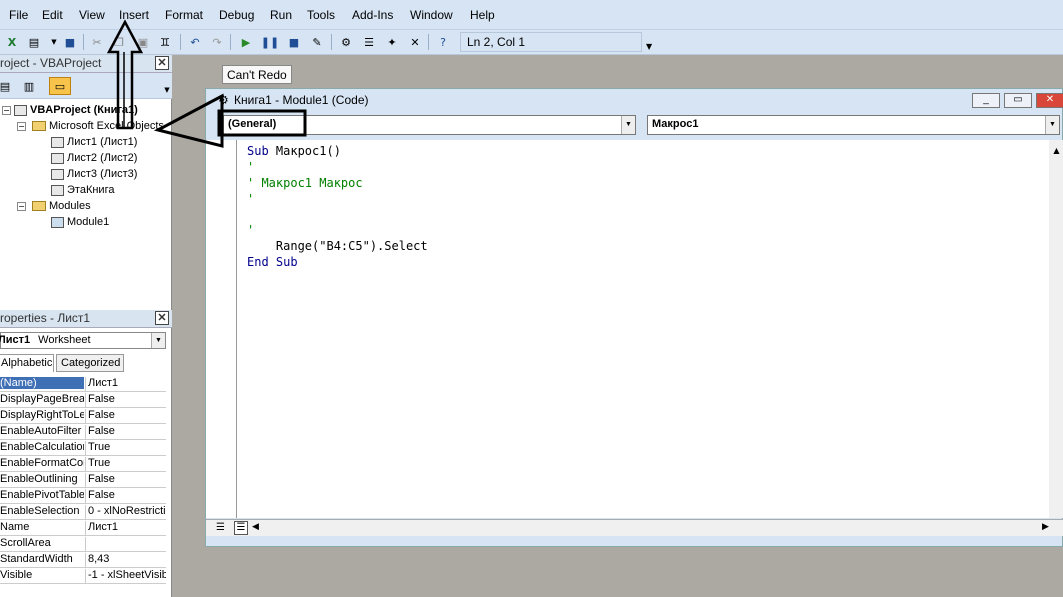  I want to click on tab-categorized: Categorized, so click(90, 363).